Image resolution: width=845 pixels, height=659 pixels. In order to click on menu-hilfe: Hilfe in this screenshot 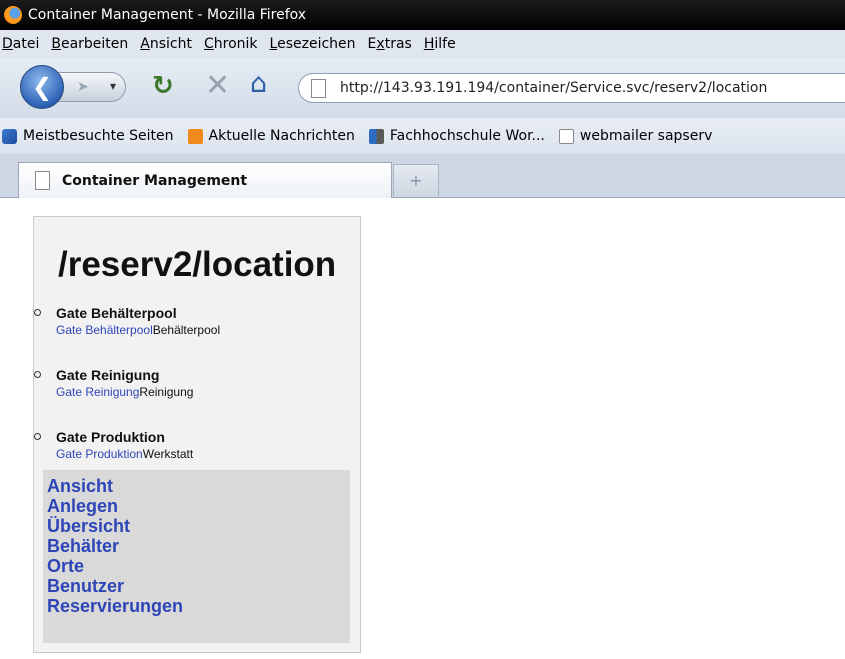, I will do `click(440, 44)`.